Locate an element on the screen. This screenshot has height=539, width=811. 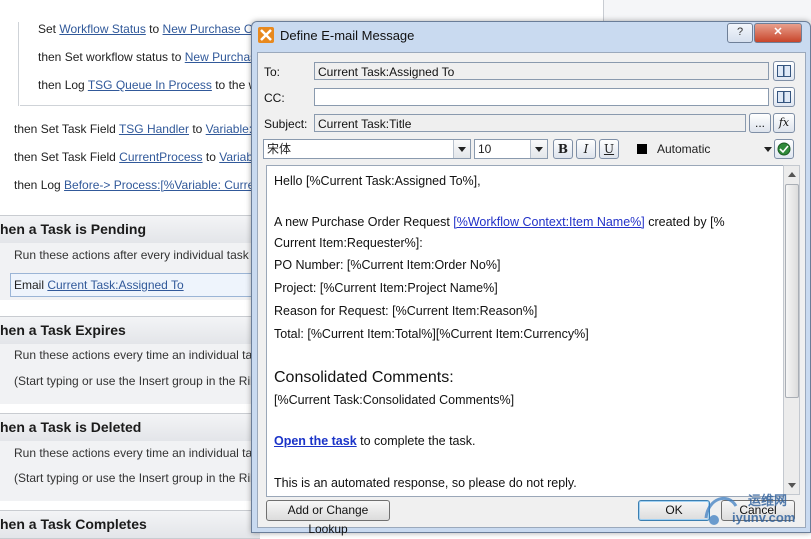
help-button: ? is located at coordinates (740, 33).